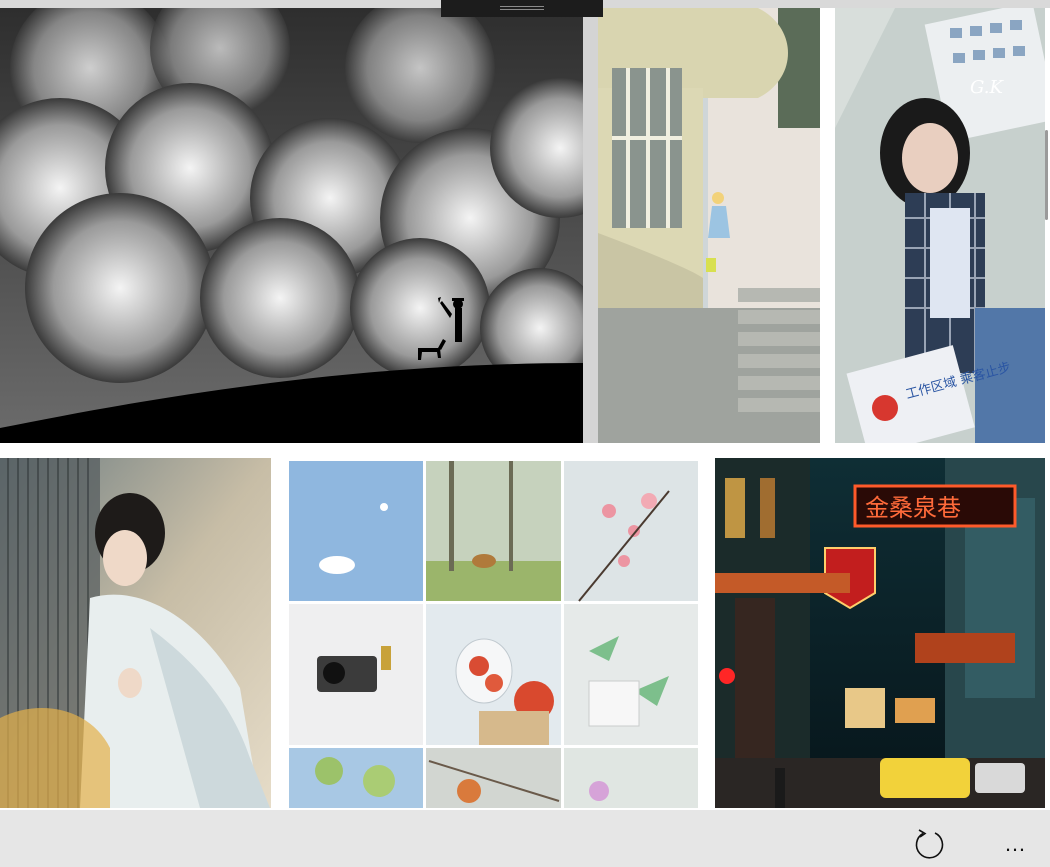  I want to click on photo-neon-street: 金桑泉巷, so click(880, 633).